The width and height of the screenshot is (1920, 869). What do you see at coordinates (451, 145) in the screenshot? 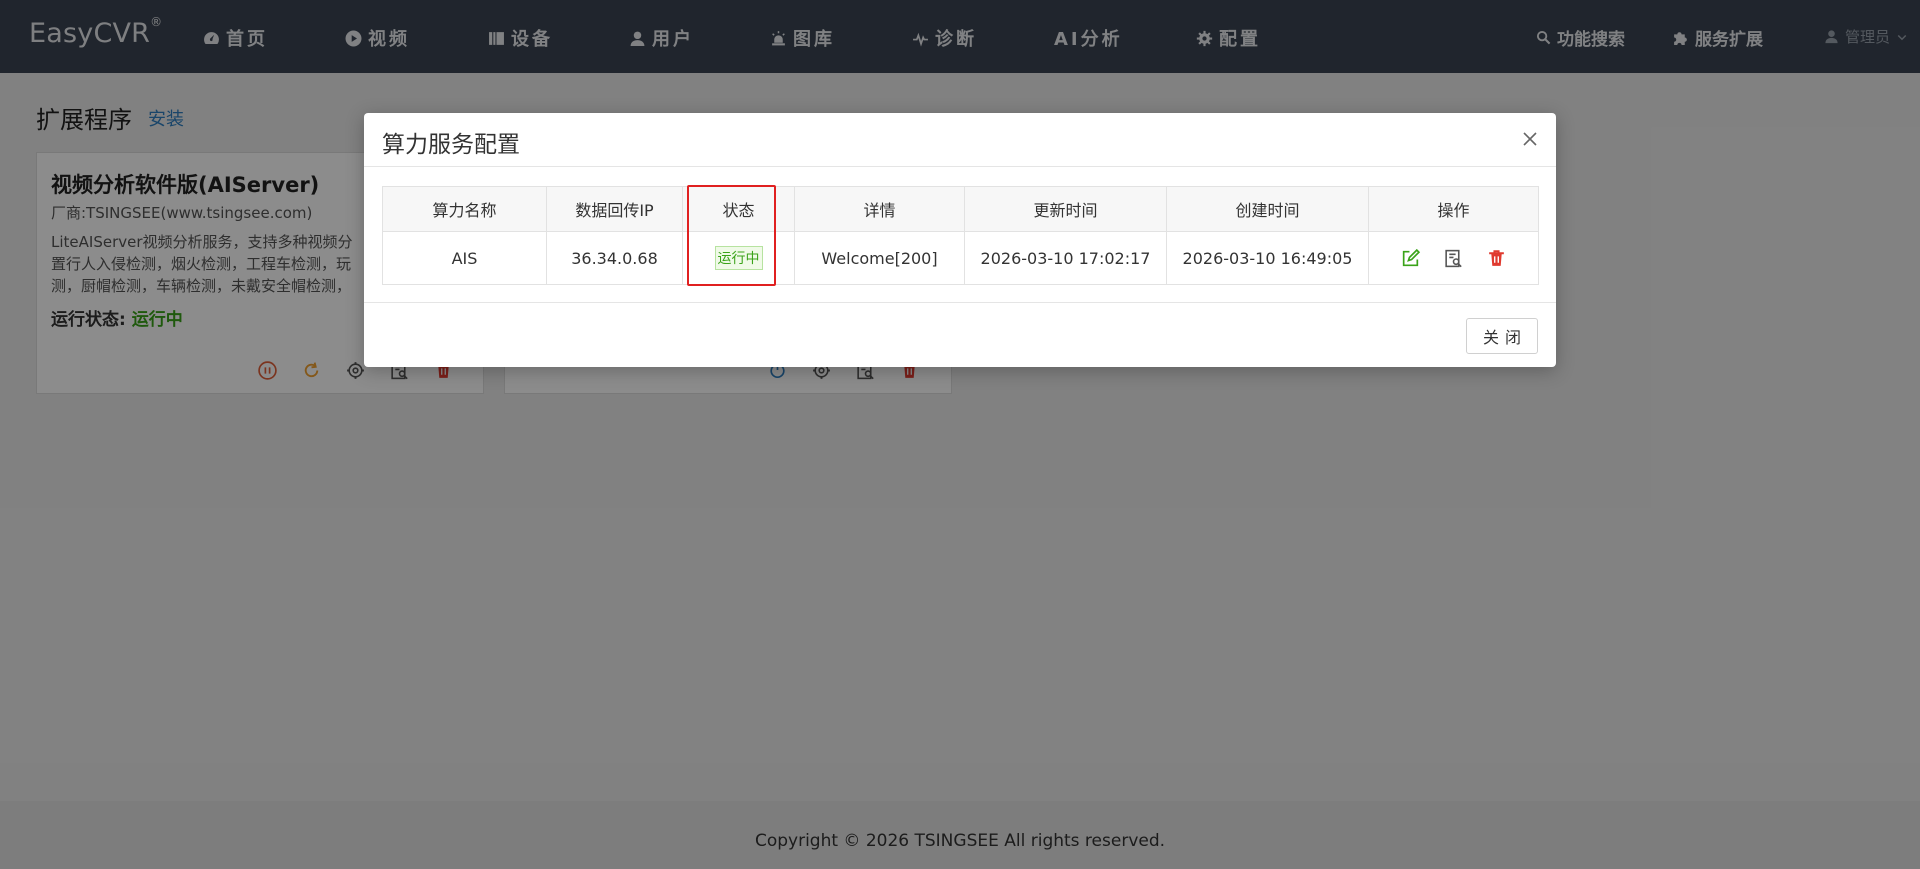
I see `modal-title: 算力服务配置` at bounding box center [451, 145].